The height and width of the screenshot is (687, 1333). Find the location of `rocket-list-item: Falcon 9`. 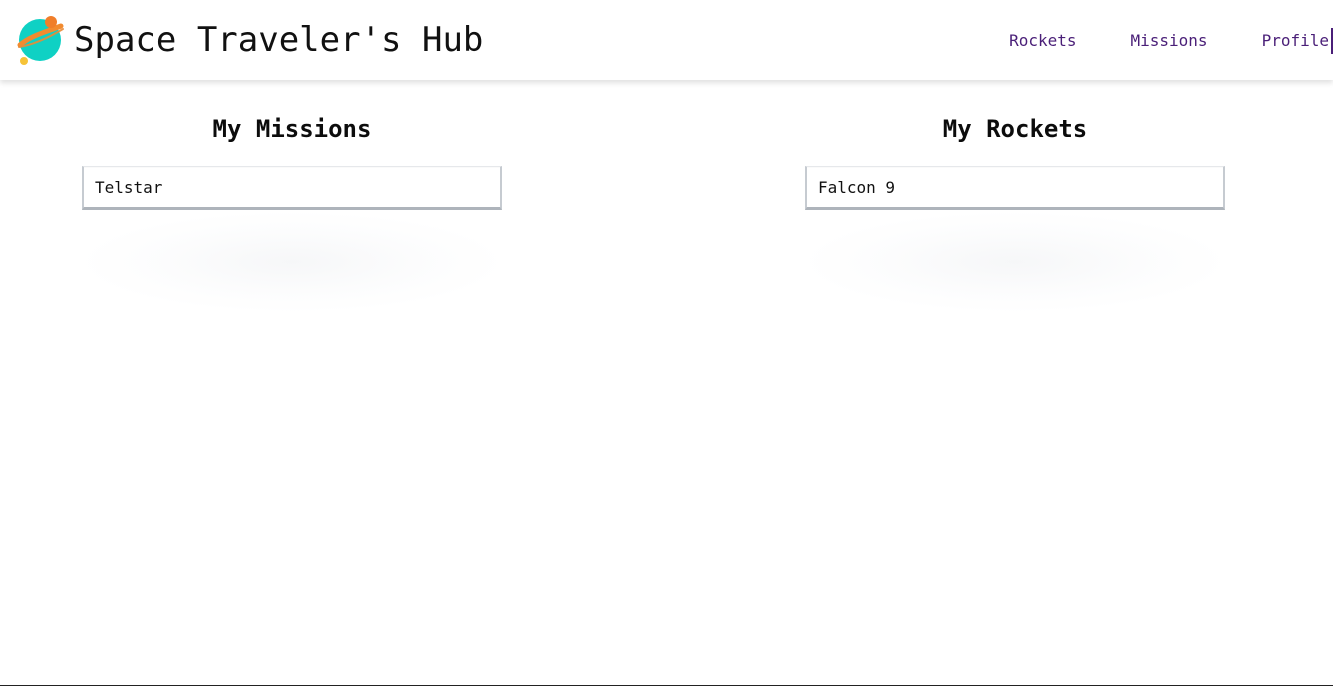

rocket-list-item: Falcon 9 is located at coordinates (1015, 188).